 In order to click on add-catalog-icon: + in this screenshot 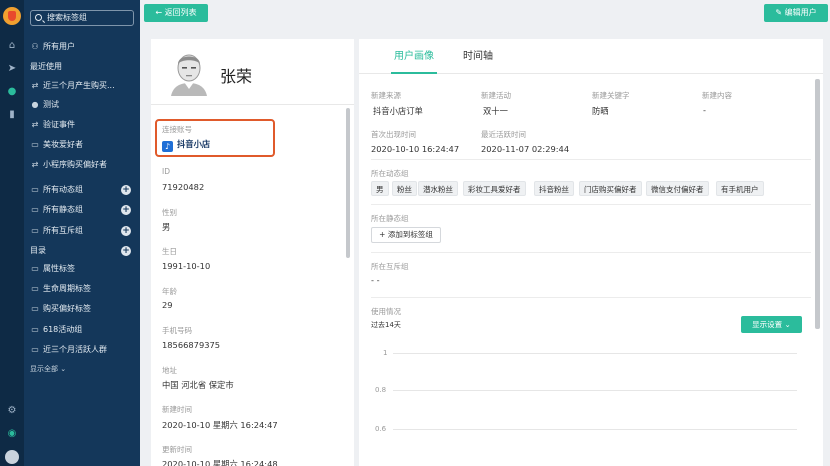, I will do `click(126, 251)`.